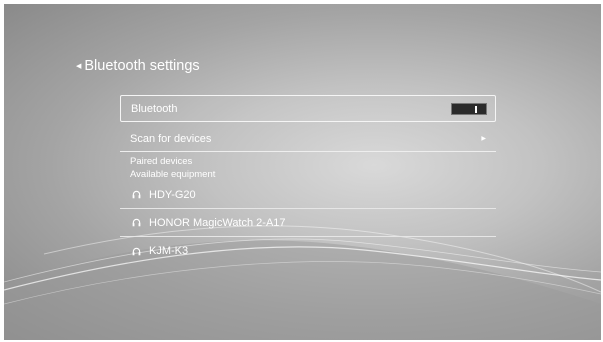 The width and height of the screenshot is (603, 342). Describe the element at coordinates (78, 66) in the screenshot. I see `back-arrow-icon: ◀` at that location.